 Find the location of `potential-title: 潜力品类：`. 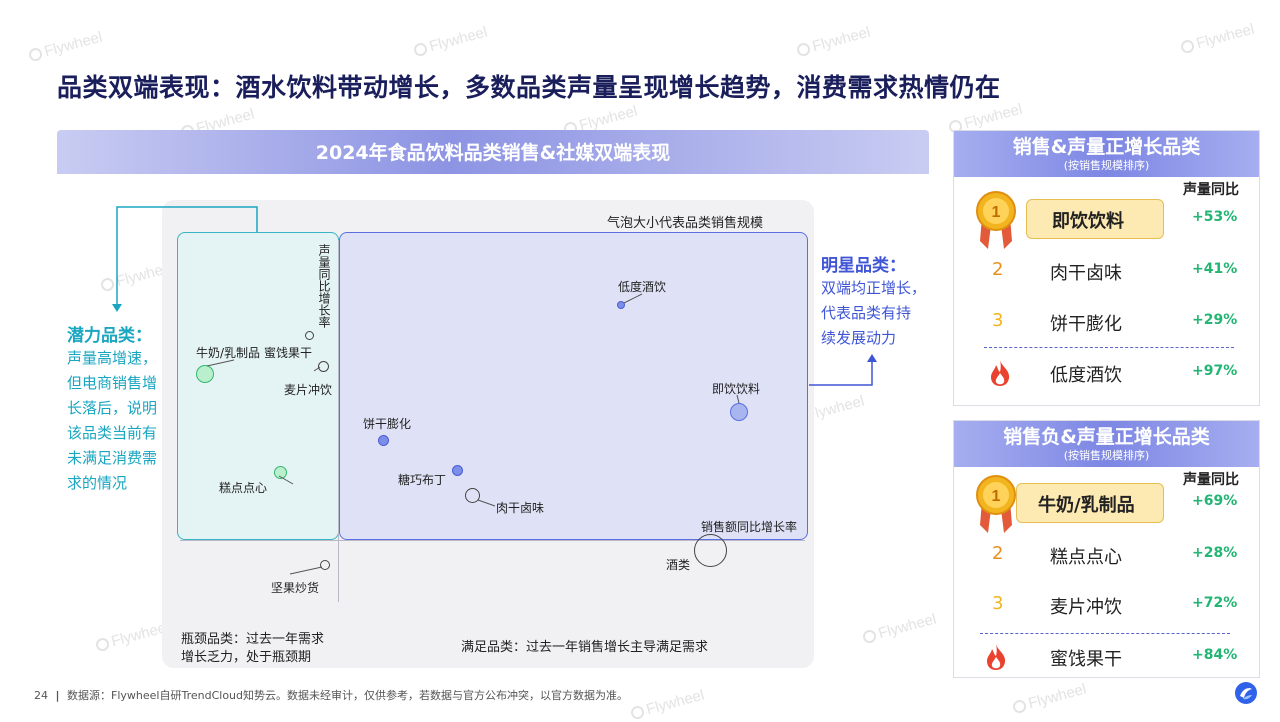

potential-title: 潜力品类： is located at coordinates (109, 336).